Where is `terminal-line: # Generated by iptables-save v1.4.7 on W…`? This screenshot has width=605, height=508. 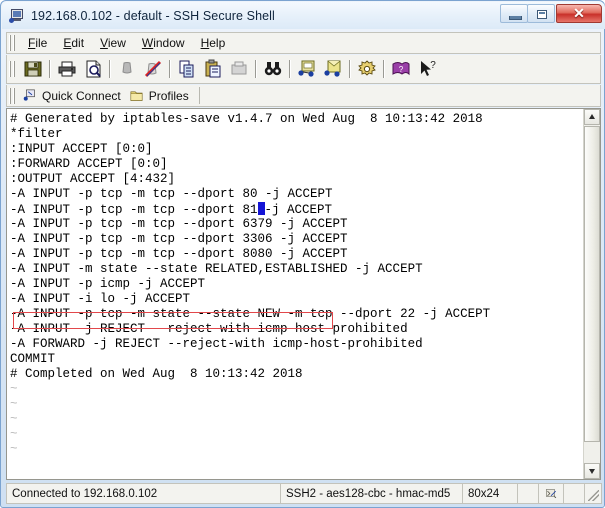 terminal-line: # Generated by iptables-save v1.4.7 on W… is located at coordinates (246, 119).